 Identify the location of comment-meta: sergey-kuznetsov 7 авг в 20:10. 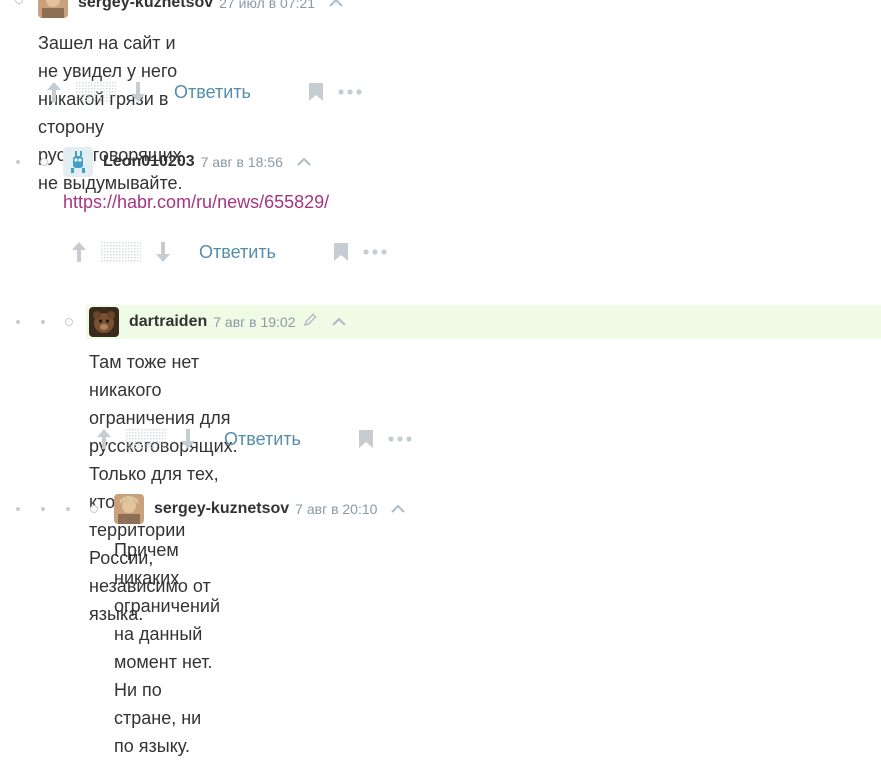
(260, 509).